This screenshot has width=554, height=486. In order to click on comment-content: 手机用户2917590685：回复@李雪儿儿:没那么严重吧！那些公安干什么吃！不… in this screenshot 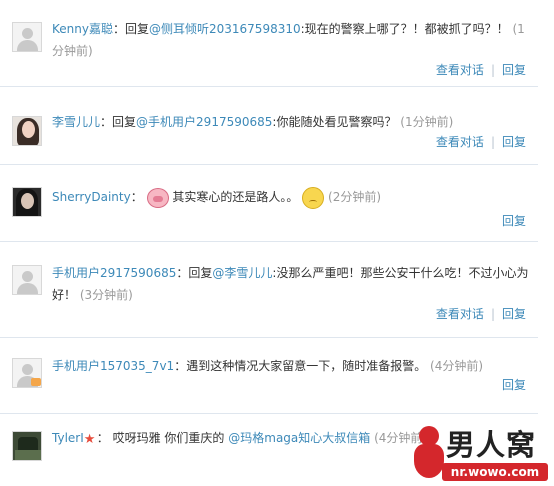, I will do `click(292, 284)`.